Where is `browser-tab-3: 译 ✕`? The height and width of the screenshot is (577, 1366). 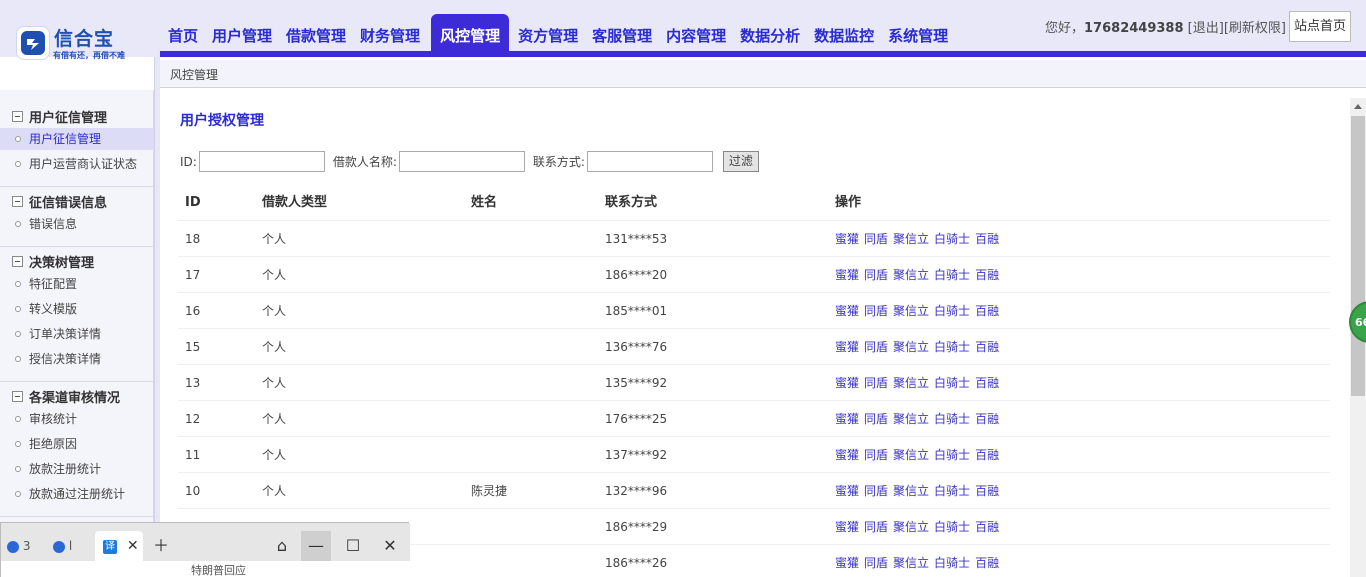
browser-tab-3: 译 ✕ is located at coordinates (119, 546).